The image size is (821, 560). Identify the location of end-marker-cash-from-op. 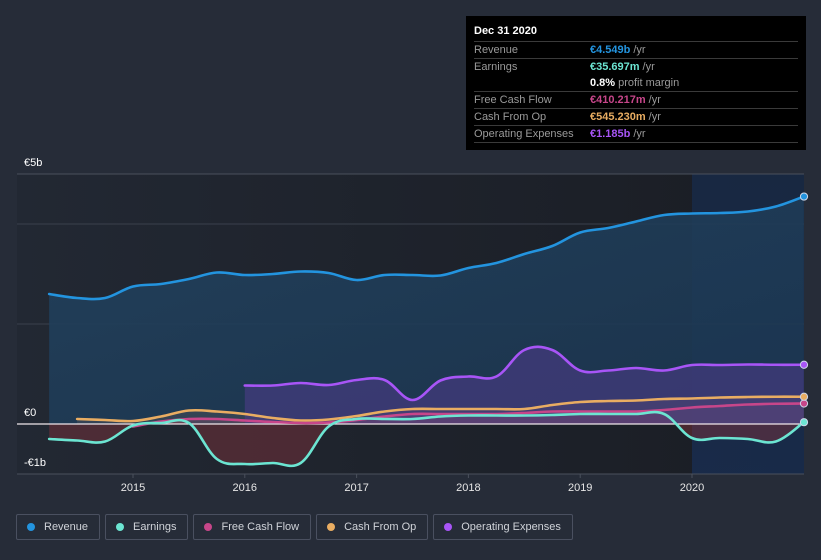
(804, 396).